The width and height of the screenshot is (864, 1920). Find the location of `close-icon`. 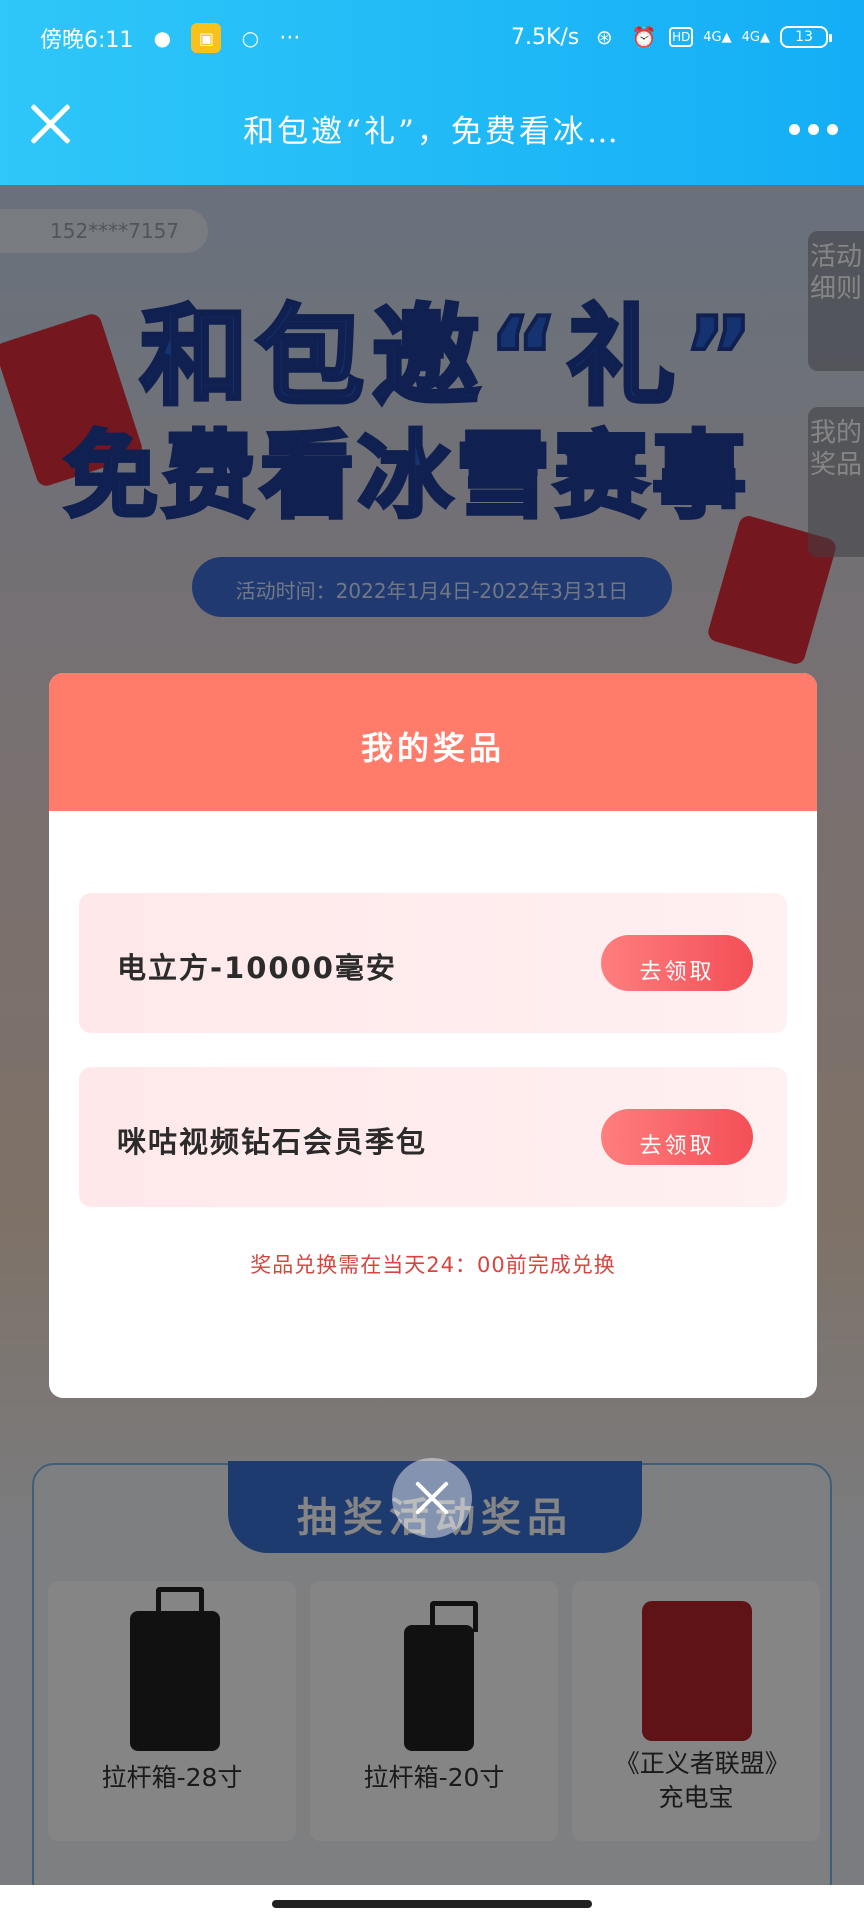

close-icon is located at coordinates (50, 124).